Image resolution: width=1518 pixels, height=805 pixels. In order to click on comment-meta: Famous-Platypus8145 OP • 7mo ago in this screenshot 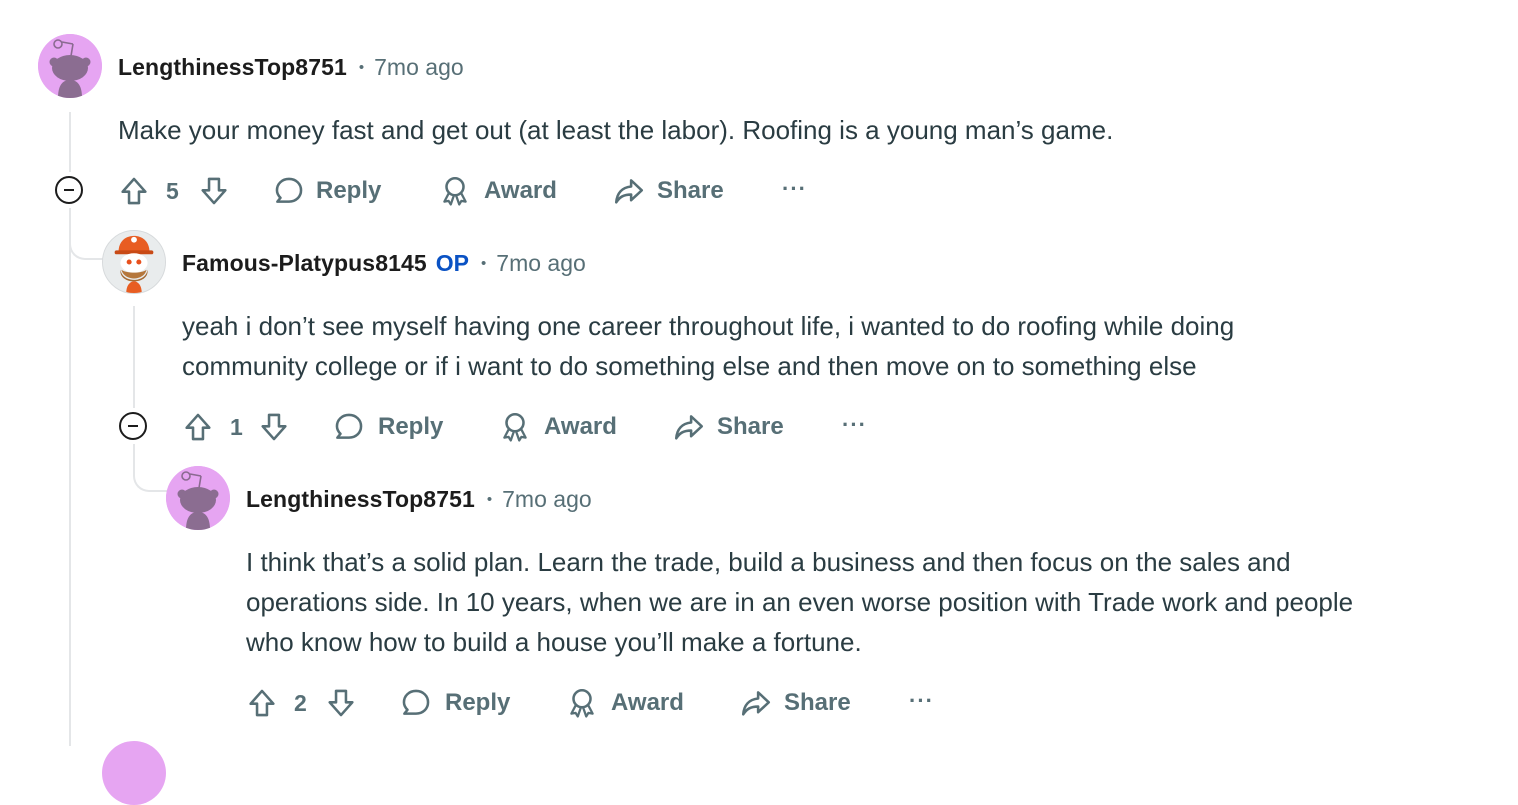, I will do `click(384, 263)`.